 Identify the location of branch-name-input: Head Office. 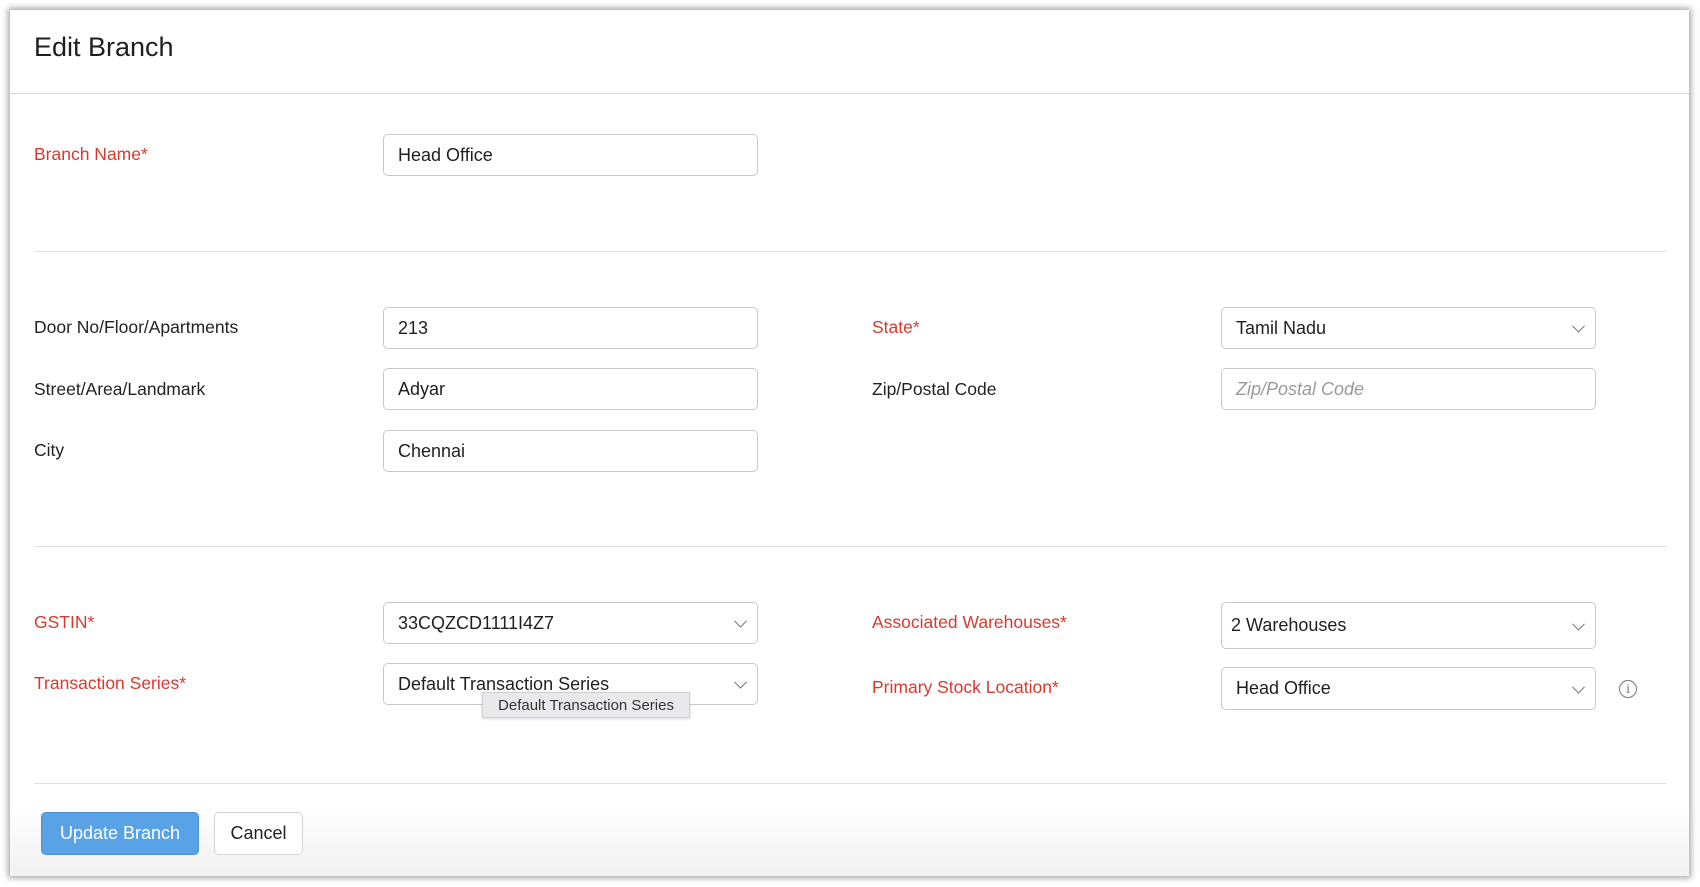
(570, 155).